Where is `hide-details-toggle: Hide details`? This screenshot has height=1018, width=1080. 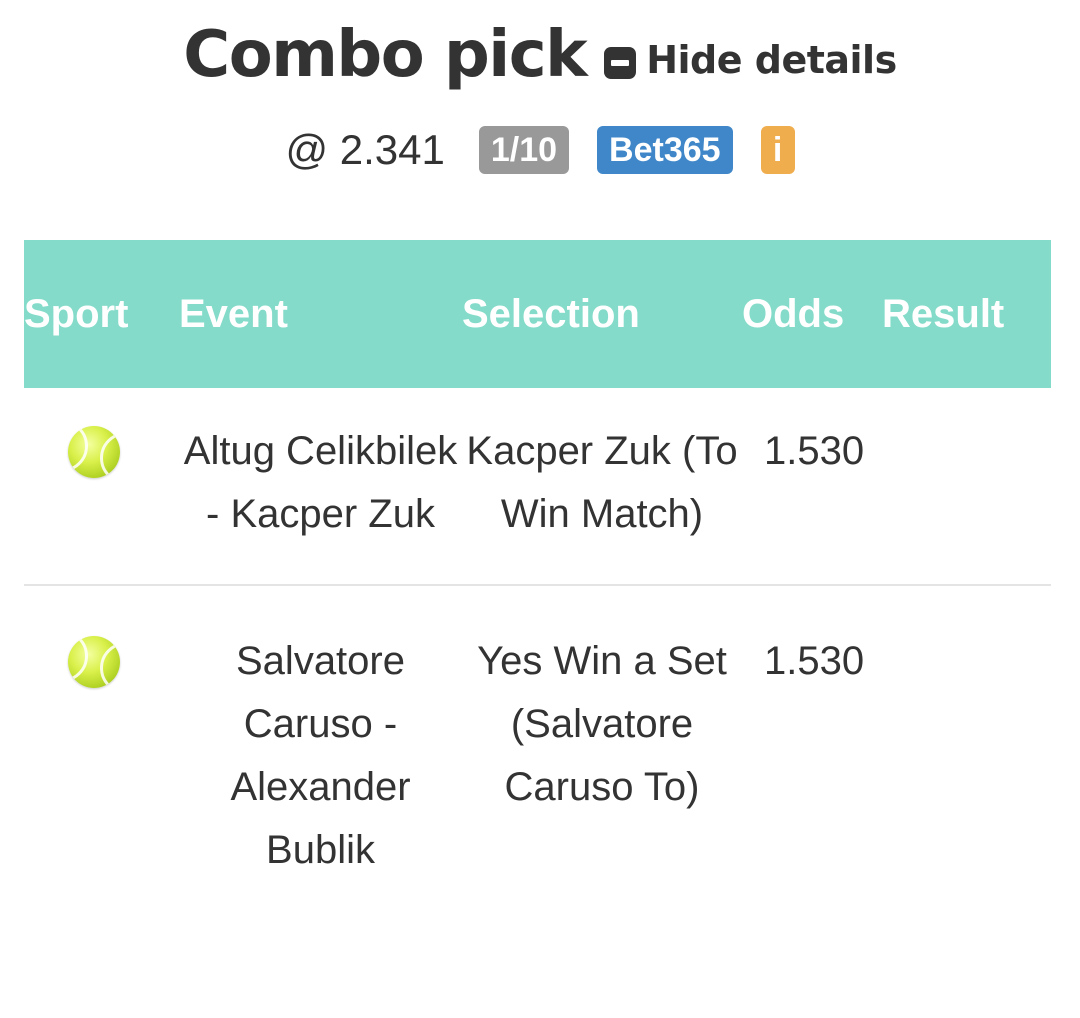 hide-details-toggle: Hide details is located at coordinates (750, 60).